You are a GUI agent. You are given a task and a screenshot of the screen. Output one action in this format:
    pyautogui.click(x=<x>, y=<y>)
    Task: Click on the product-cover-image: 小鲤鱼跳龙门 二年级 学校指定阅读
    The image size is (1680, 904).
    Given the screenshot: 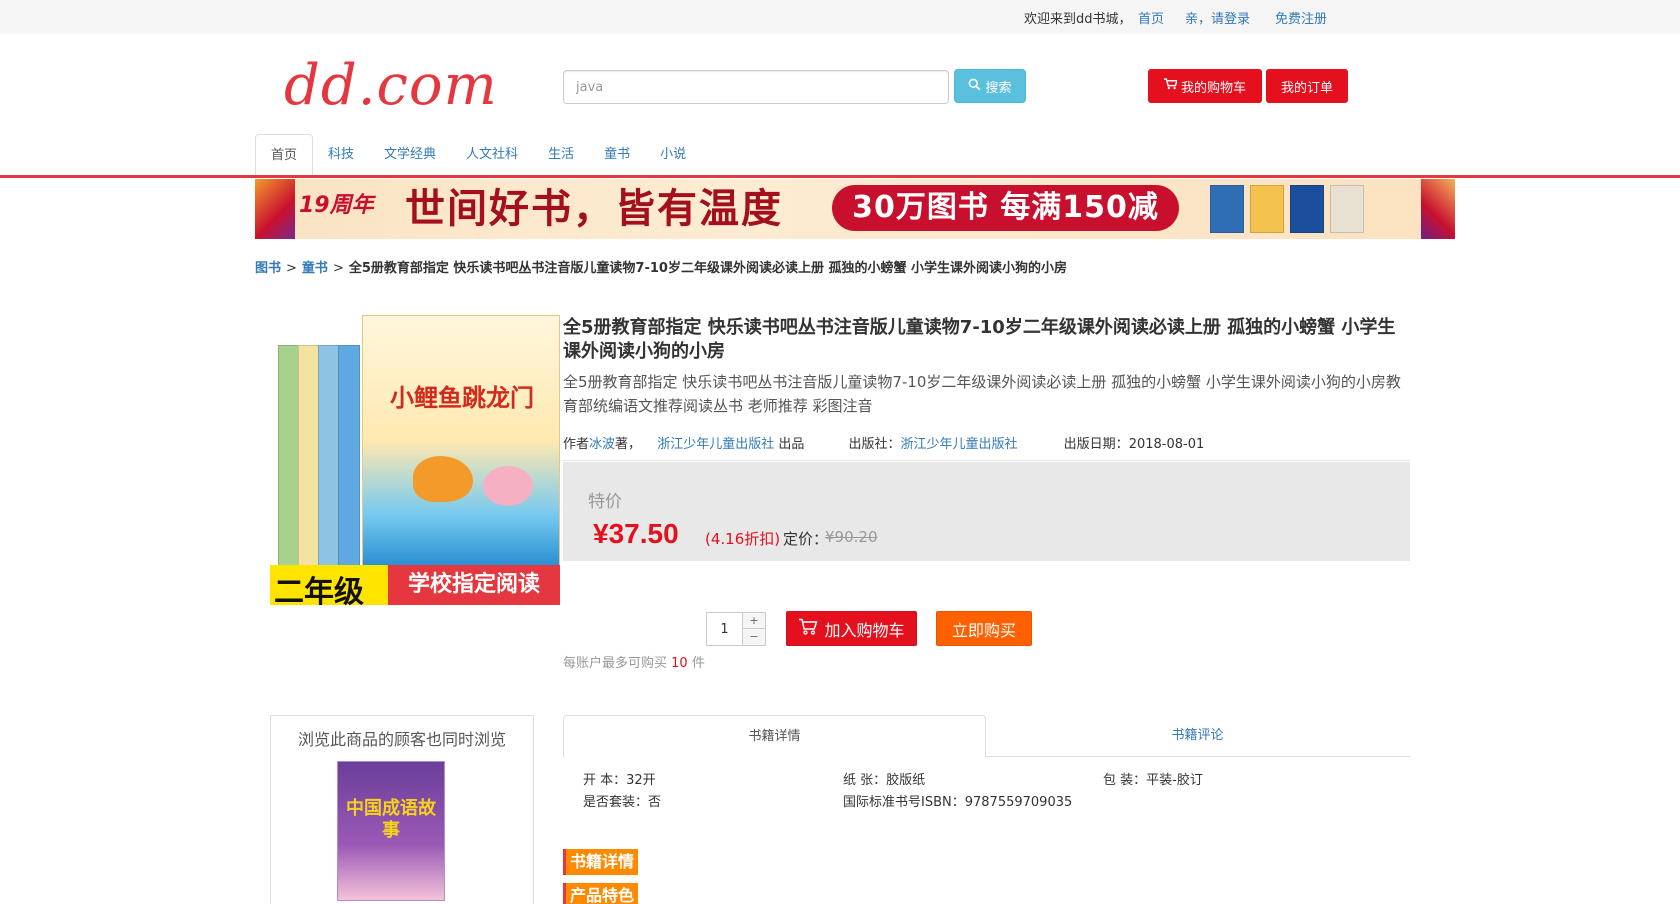 What is the action you would take?
    pyautogui.click(x=415, y=462)
    